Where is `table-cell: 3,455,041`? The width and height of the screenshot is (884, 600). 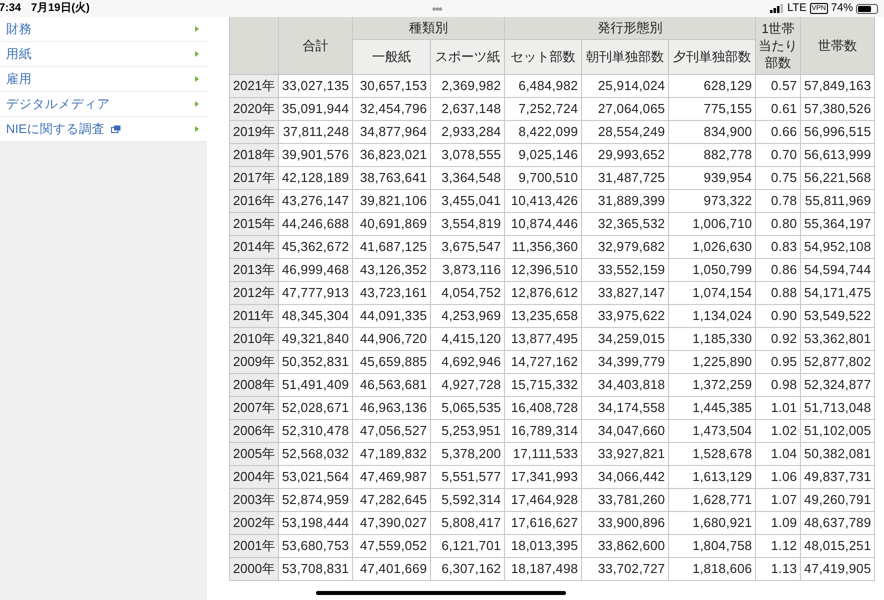
table-cell: 3,455,041 is located at coordinates (467, 201).